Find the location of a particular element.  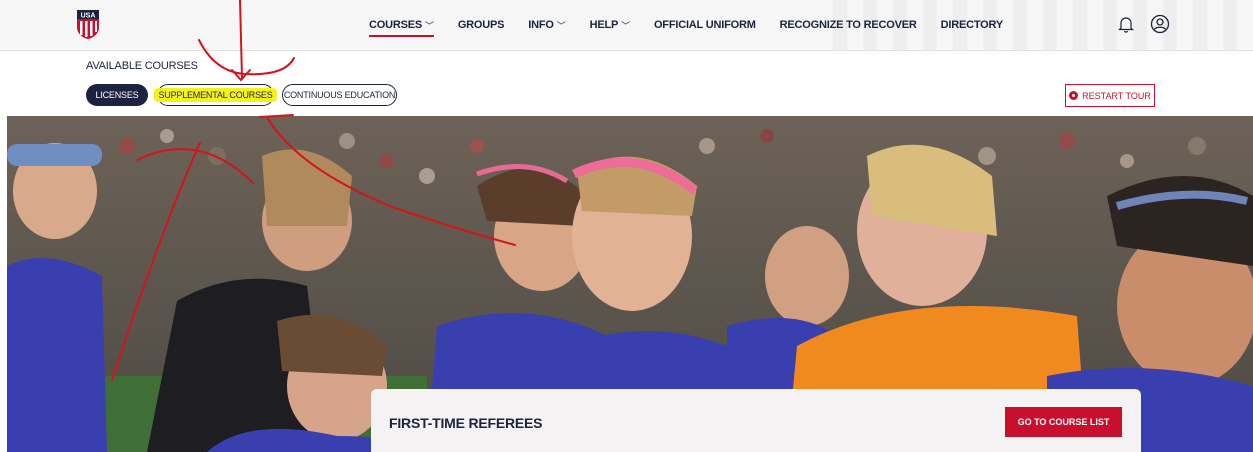

nav-recognize-to-recover: RECOGNIZE TO RECOVER is located at coordinates (848, 25).